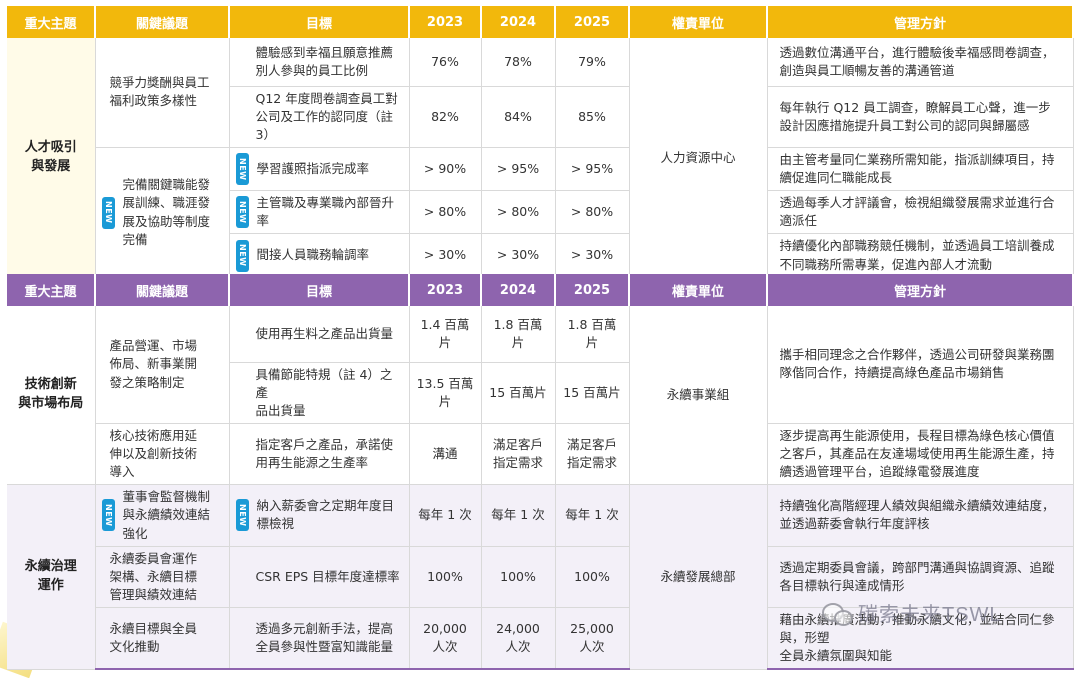 The width and height of the screenshot is (1080, 678). Describe the element at coordinates (319, 62) in the screenshot. I see `target-cell: 體驗感到幸福且願意推薦 別人參與的員工比例` at that location.